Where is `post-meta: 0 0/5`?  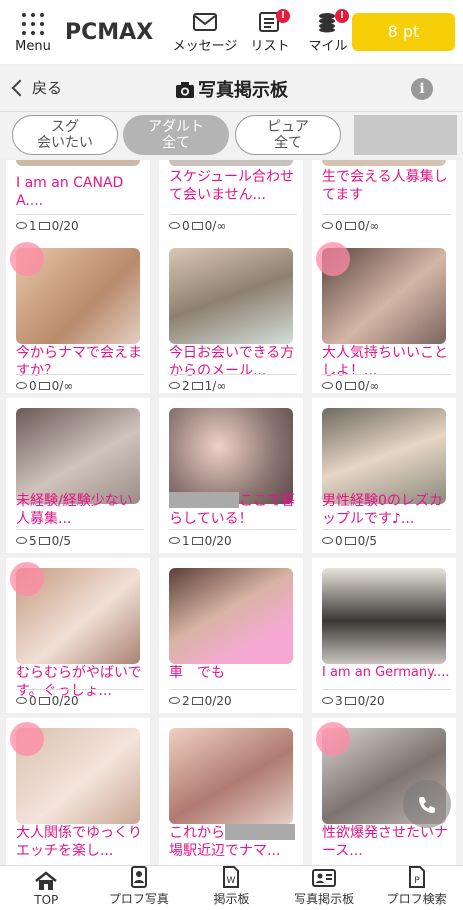 post-meta: 0 0/5 is located at coordinates (386, 538).